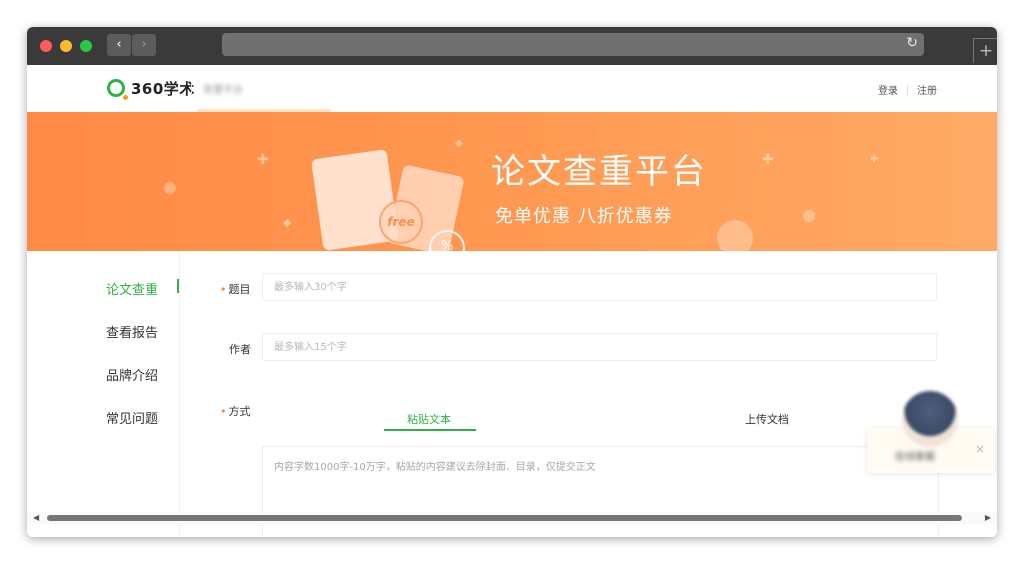  What do you see at coordinates (86, 46) in the screenshot?
I see `zoom-window-button` at bounding box center [86, 46].